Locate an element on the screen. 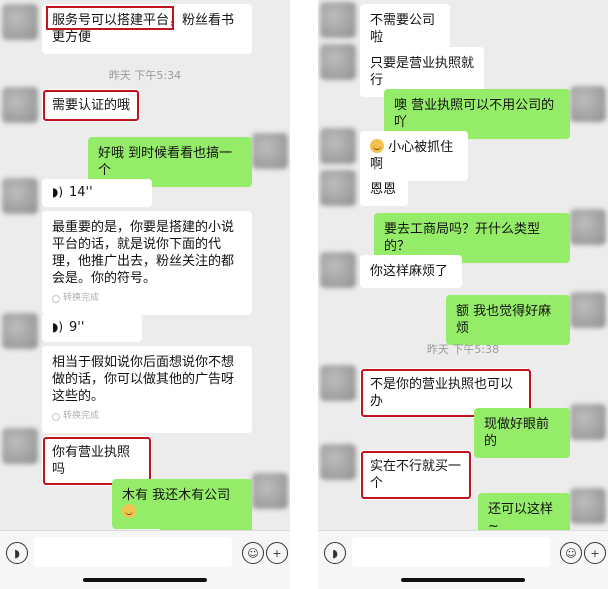 This screenshot has height=589, width=608. message-text: 相当于假如说你后面想说你不想做的话，你可以做其他的广告呀这些的。 is located at coordinates (143, 379).